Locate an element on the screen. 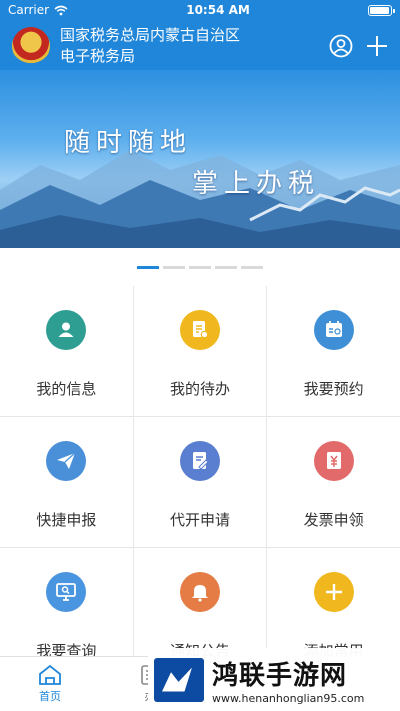 The width and height of the screenshot is (400, 711). feature-item-label: 我的信息 is located at coordinates (66, 389).